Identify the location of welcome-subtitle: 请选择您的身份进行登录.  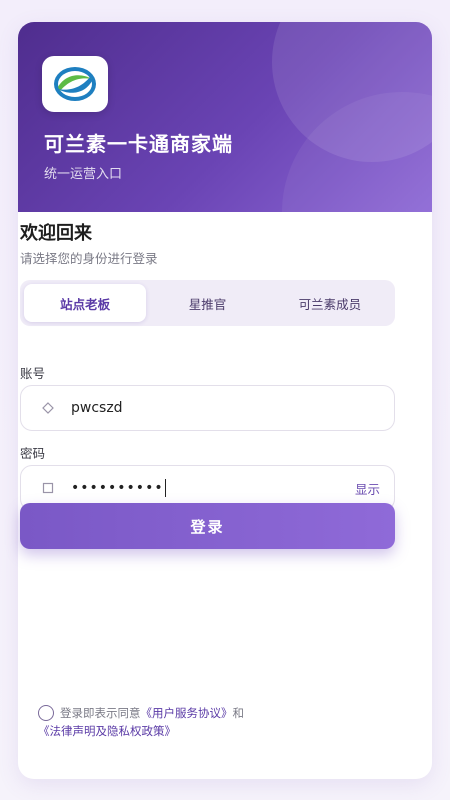
(89, 258).